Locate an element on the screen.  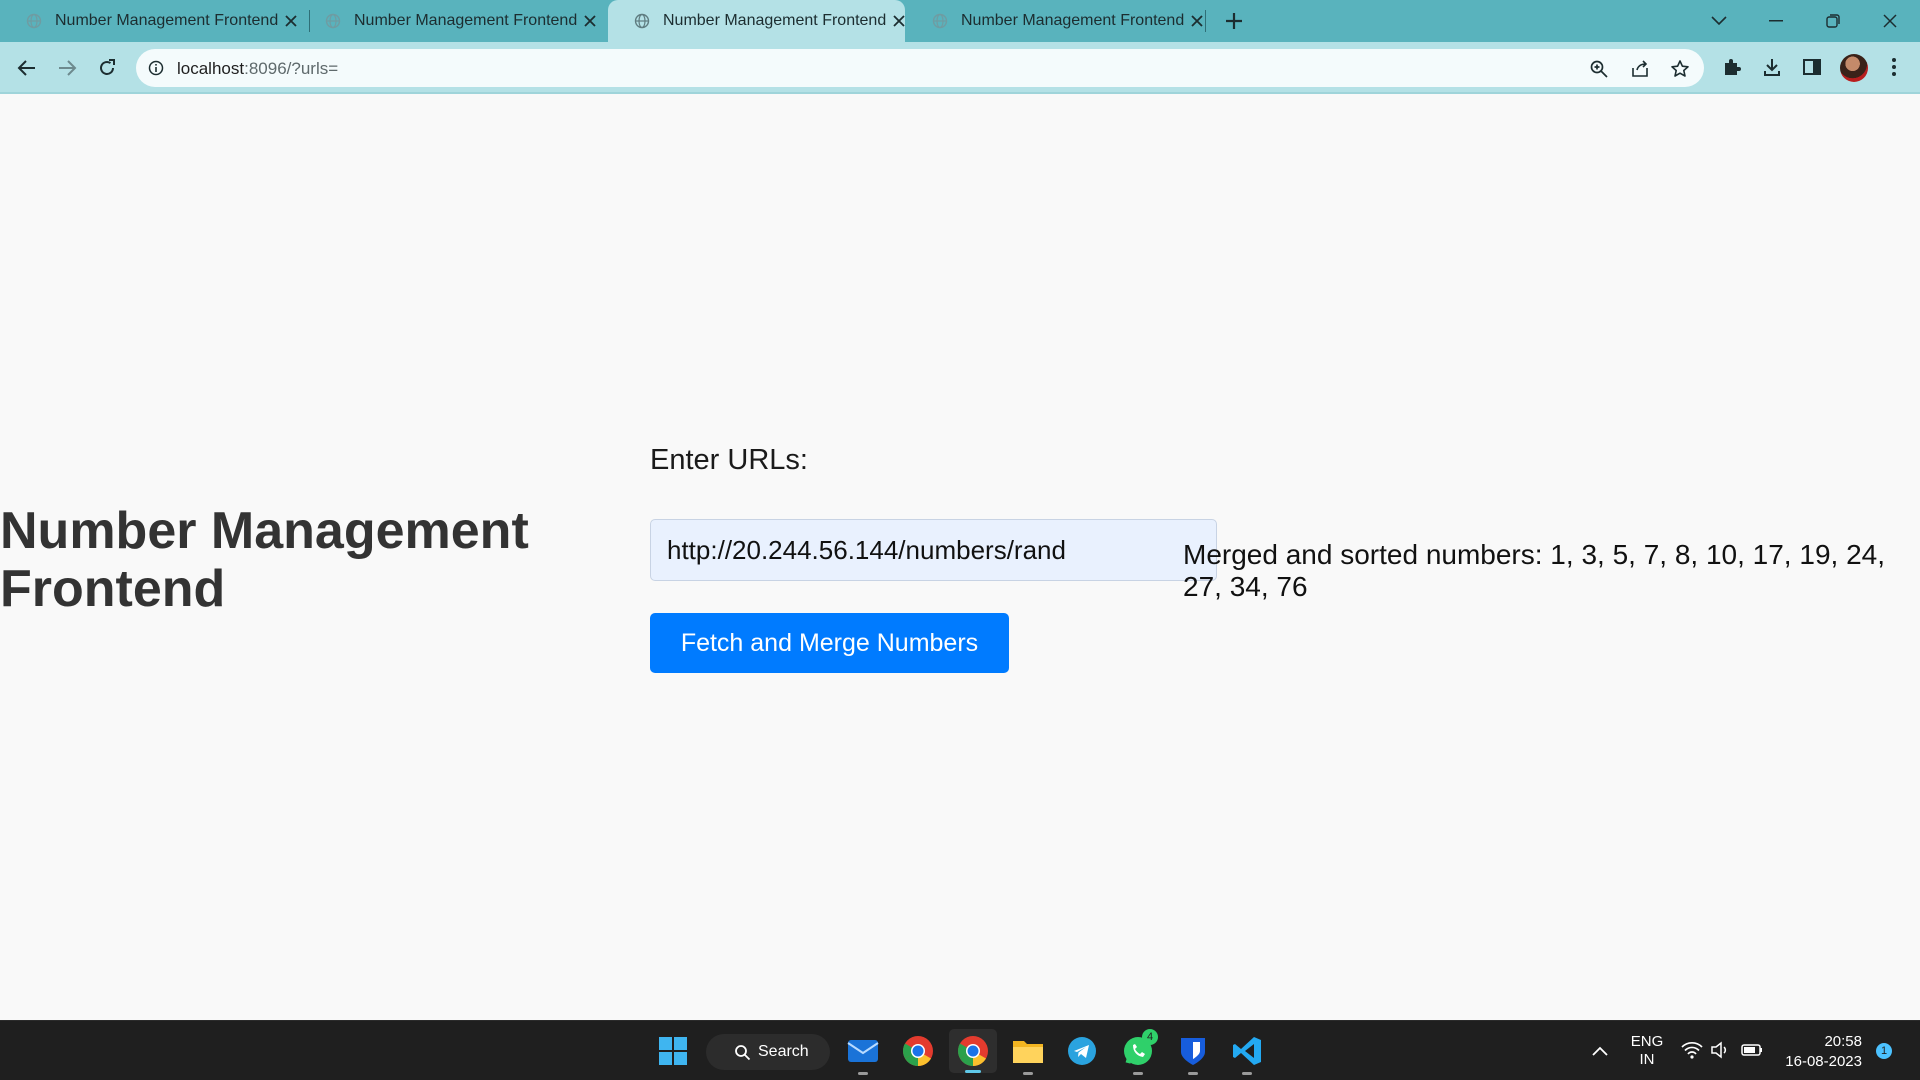
close-tab-icon is located at coordinates (590, 21).